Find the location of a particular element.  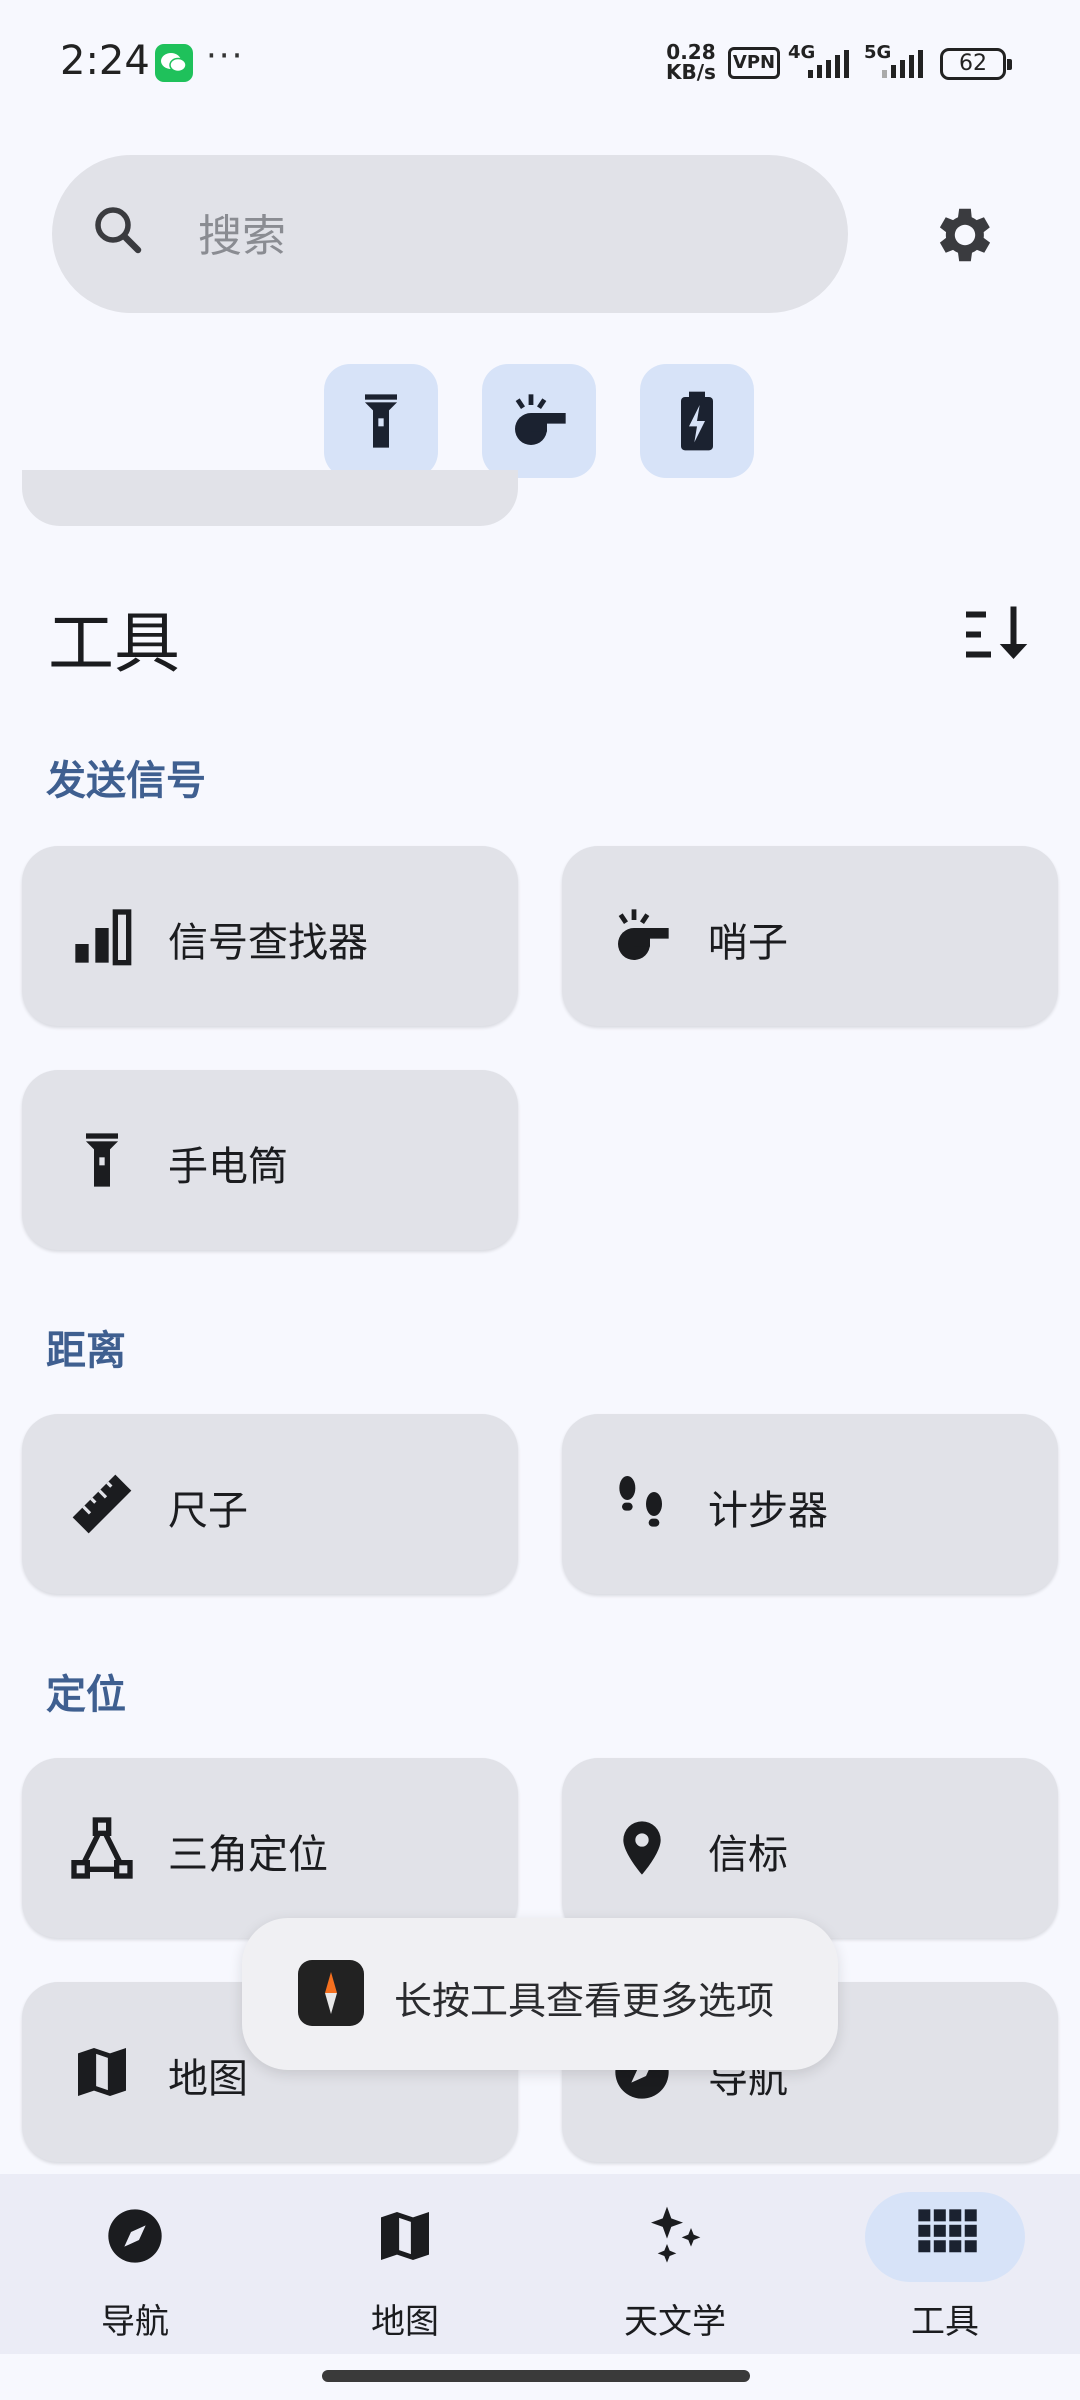

tool-label: 三角定位 is located at coordinates (248, 1855).